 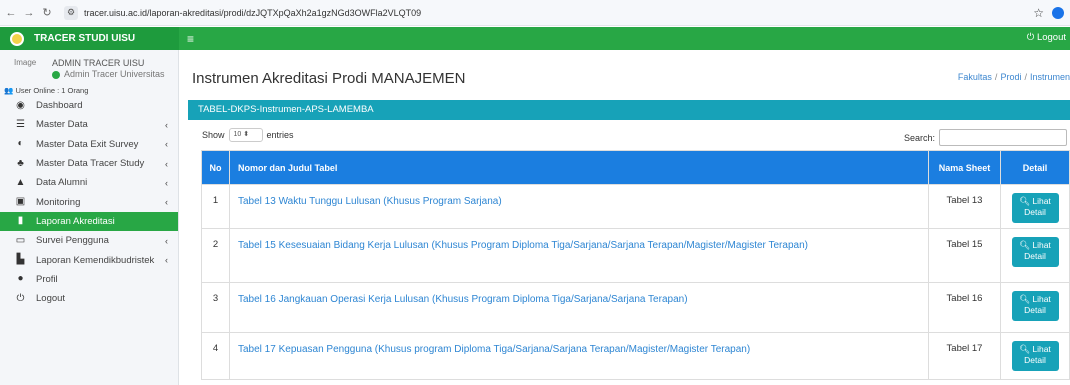 I want to click on column-header-detail: Detail, so click(x=1035, y=167).